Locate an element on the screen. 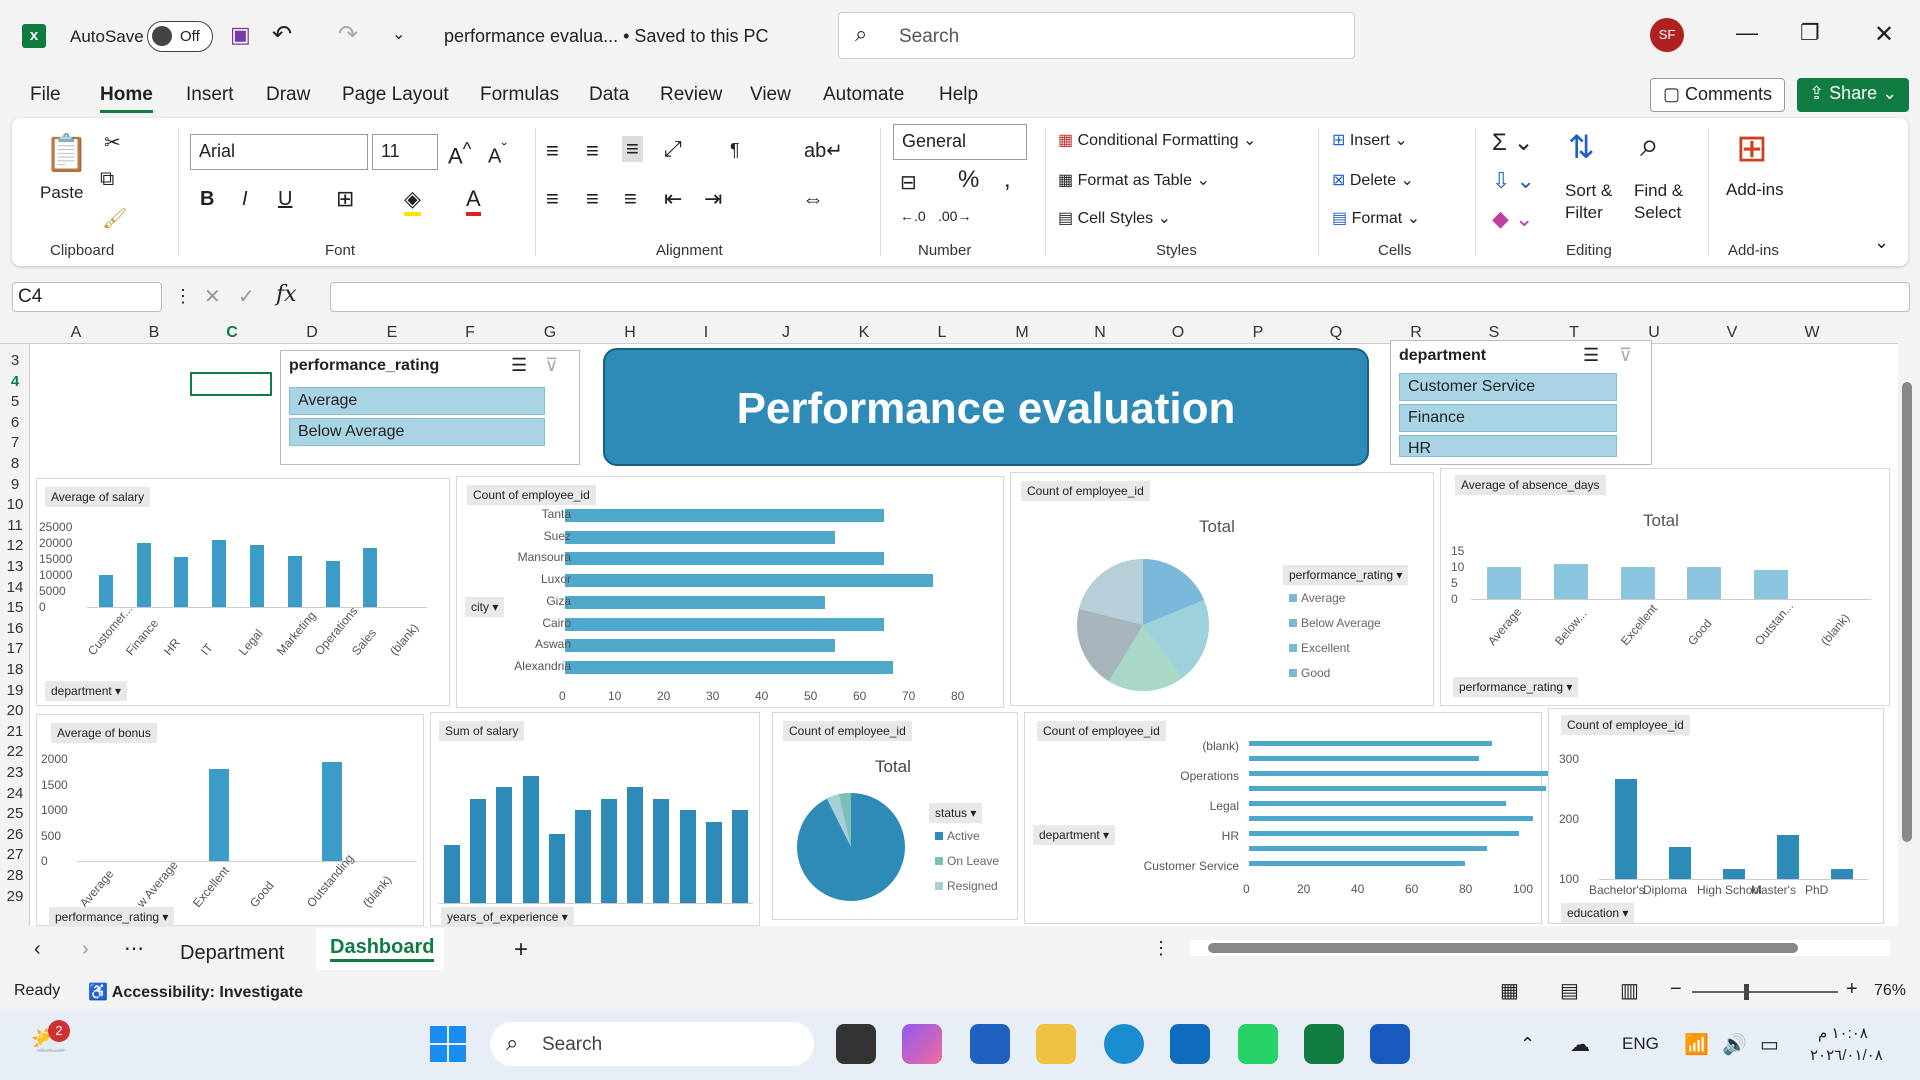 The image size is (1920, 1080). restore-icon: ❐ is located at coordinates (1810, 33).